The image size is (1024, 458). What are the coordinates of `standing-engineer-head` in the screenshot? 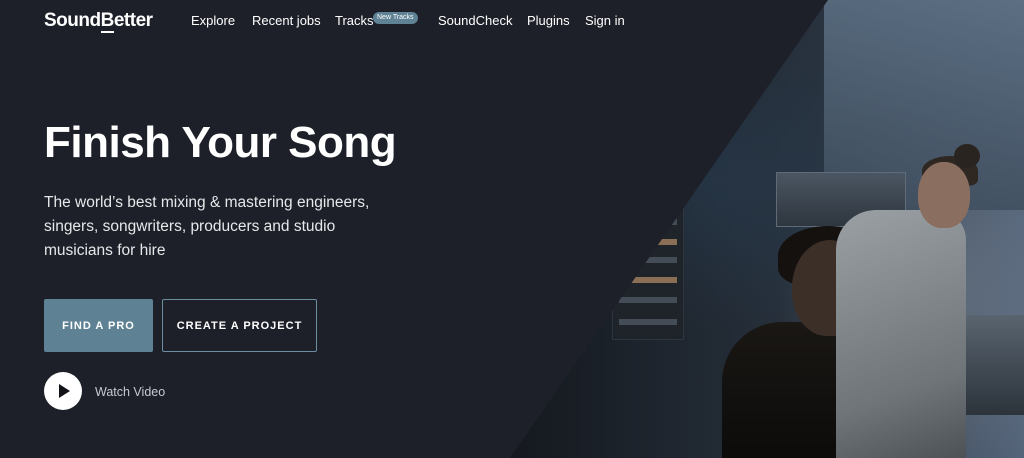 It's located at (944, 195).